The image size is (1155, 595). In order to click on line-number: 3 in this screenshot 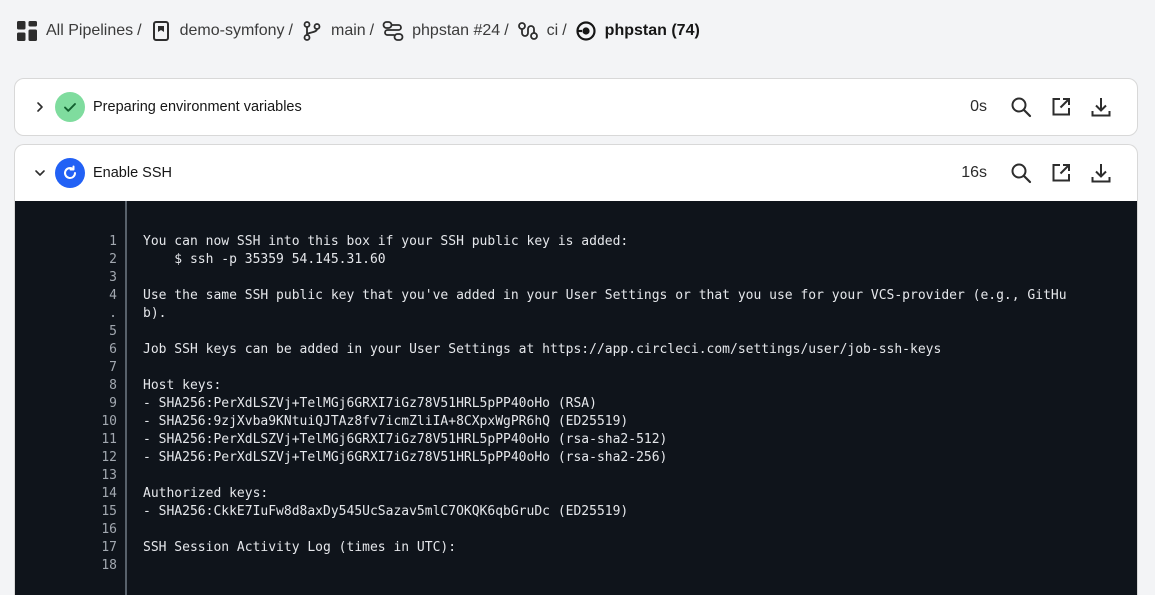, I will do `click(113, 277)`.